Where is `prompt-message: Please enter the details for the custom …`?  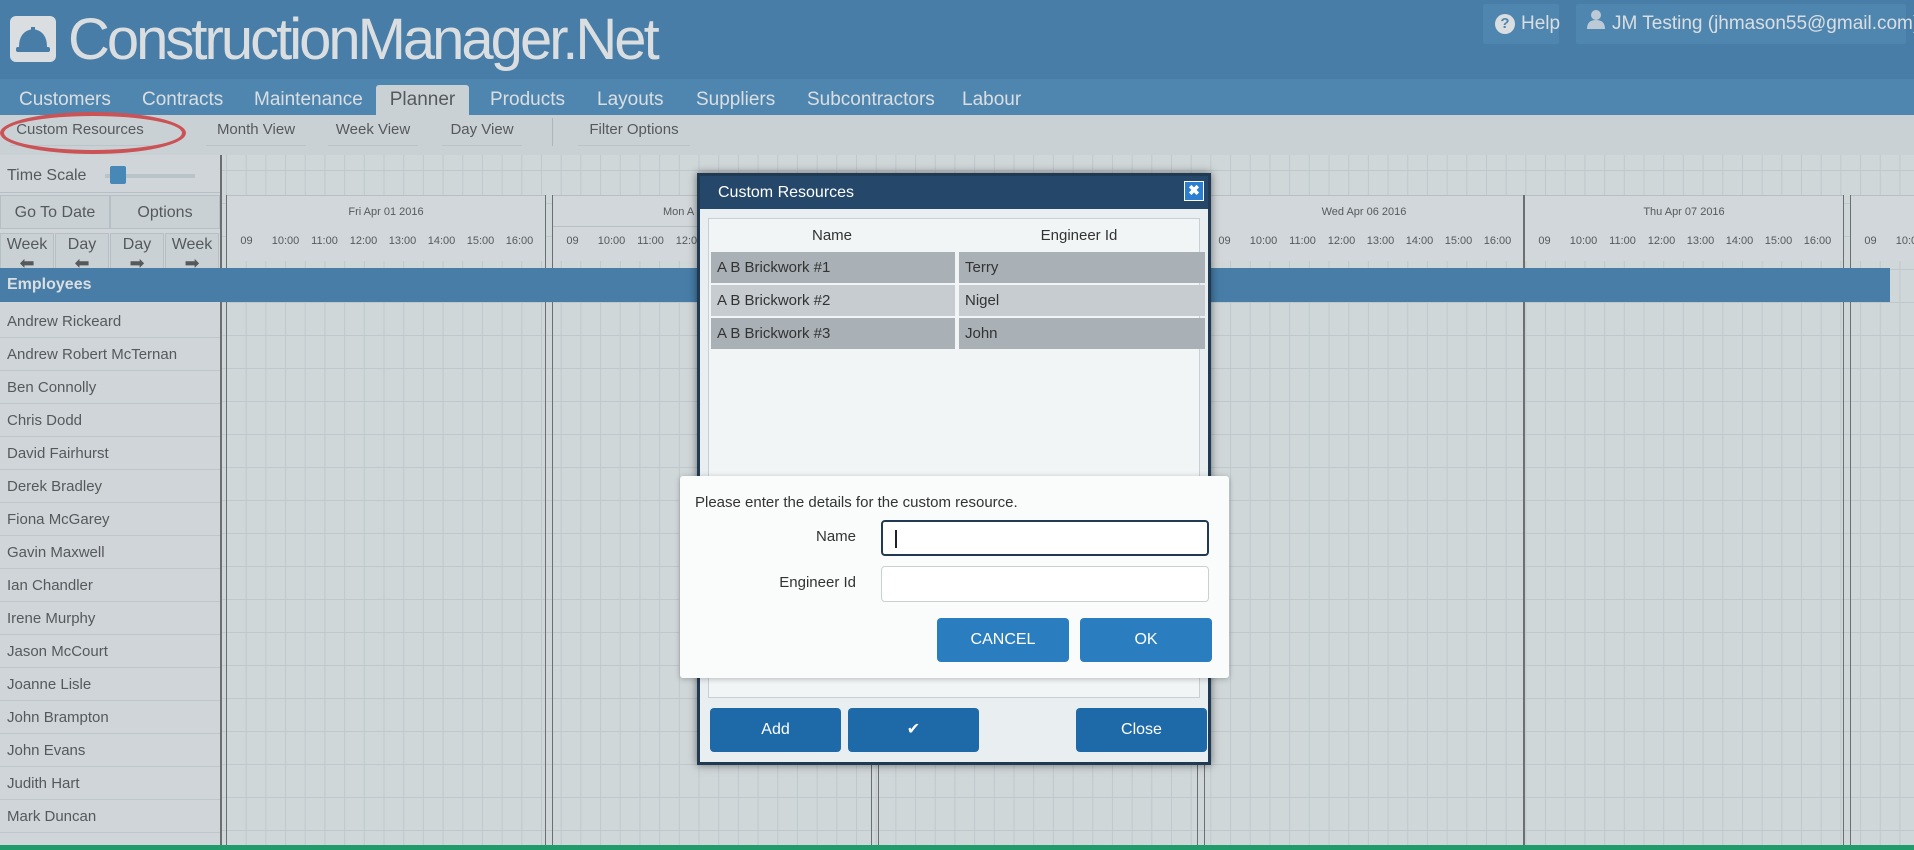
prompt-message: Please enter the details for the custom … is located at coordinates (856, 502).